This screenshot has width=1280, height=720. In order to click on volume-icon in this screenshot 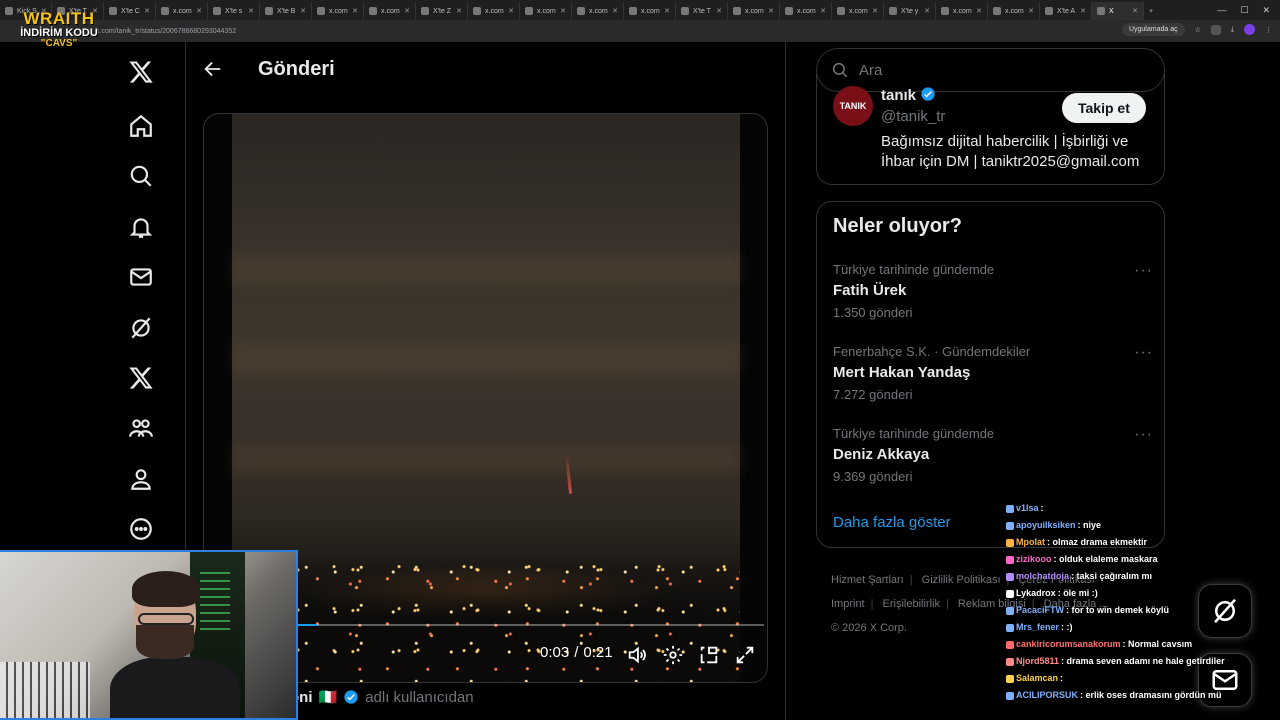, I will do `click(637, 655)`.